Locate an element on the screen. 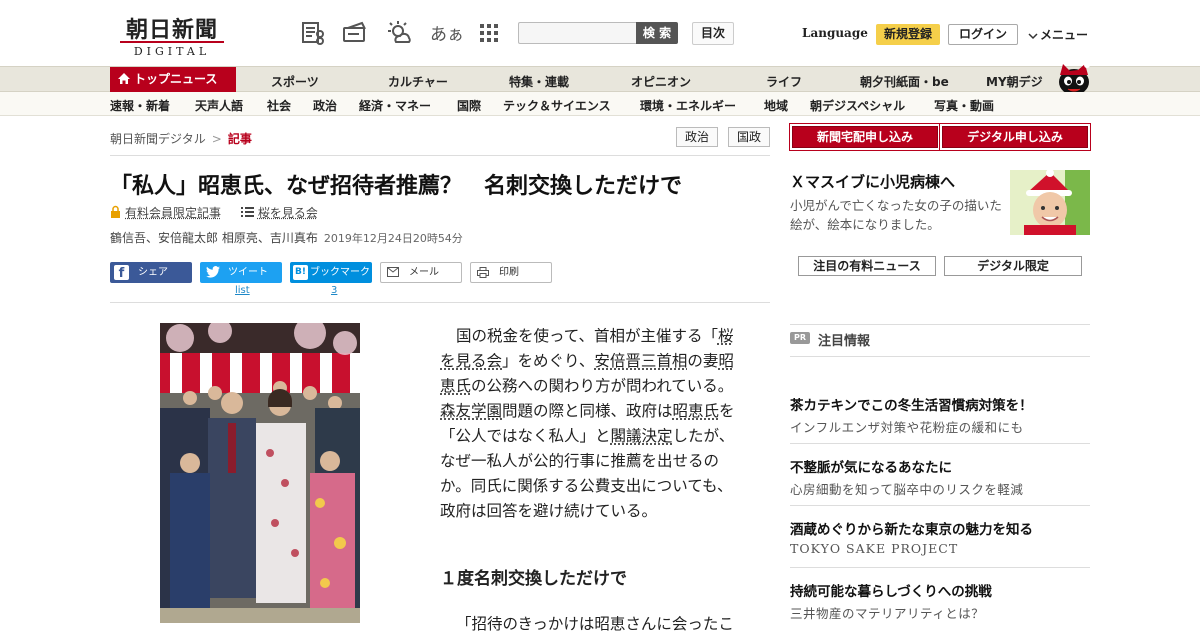  article-byline: 鶴信吾、安倍龍太郎 相原亮、吉川真布 2019年12月24日20時54分 is located at coordinates (286, 237).